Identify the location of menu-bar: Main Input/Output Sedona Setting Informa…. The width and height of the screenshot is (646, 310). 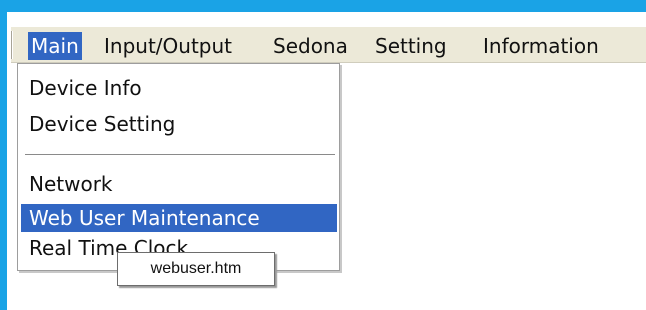
(328, 45).